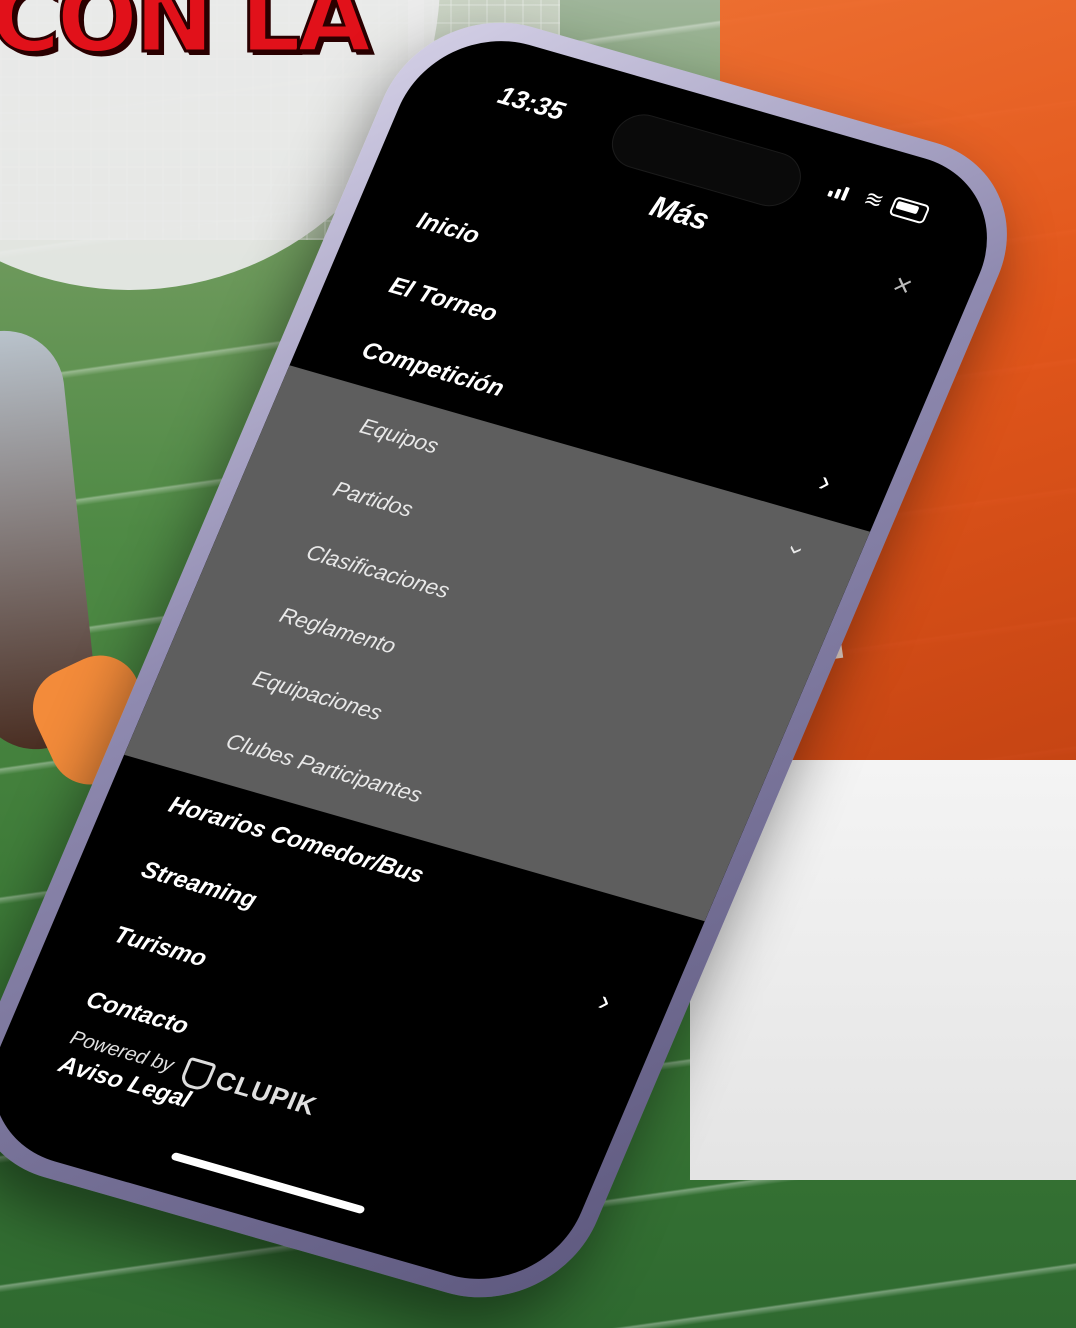 The height and width of the screenshot is (1328, 1076). I want to click on battery-icon, so click(909, 210).